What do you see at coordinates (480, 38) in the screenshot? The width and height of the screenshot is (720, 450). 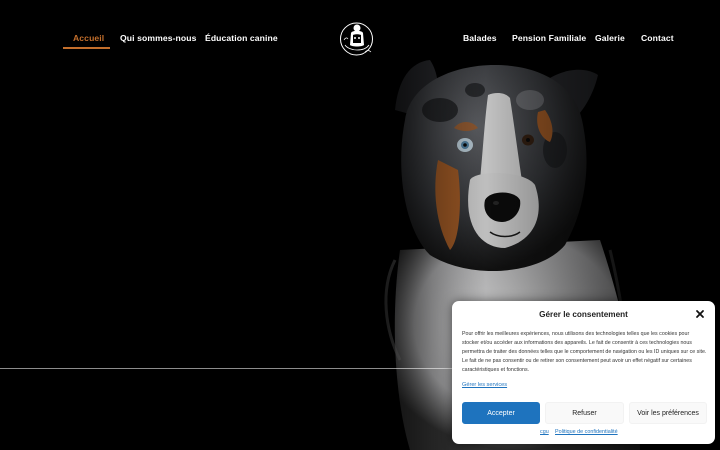 I see `nav-item-balades: Balades` at bounding box center [480, 38].